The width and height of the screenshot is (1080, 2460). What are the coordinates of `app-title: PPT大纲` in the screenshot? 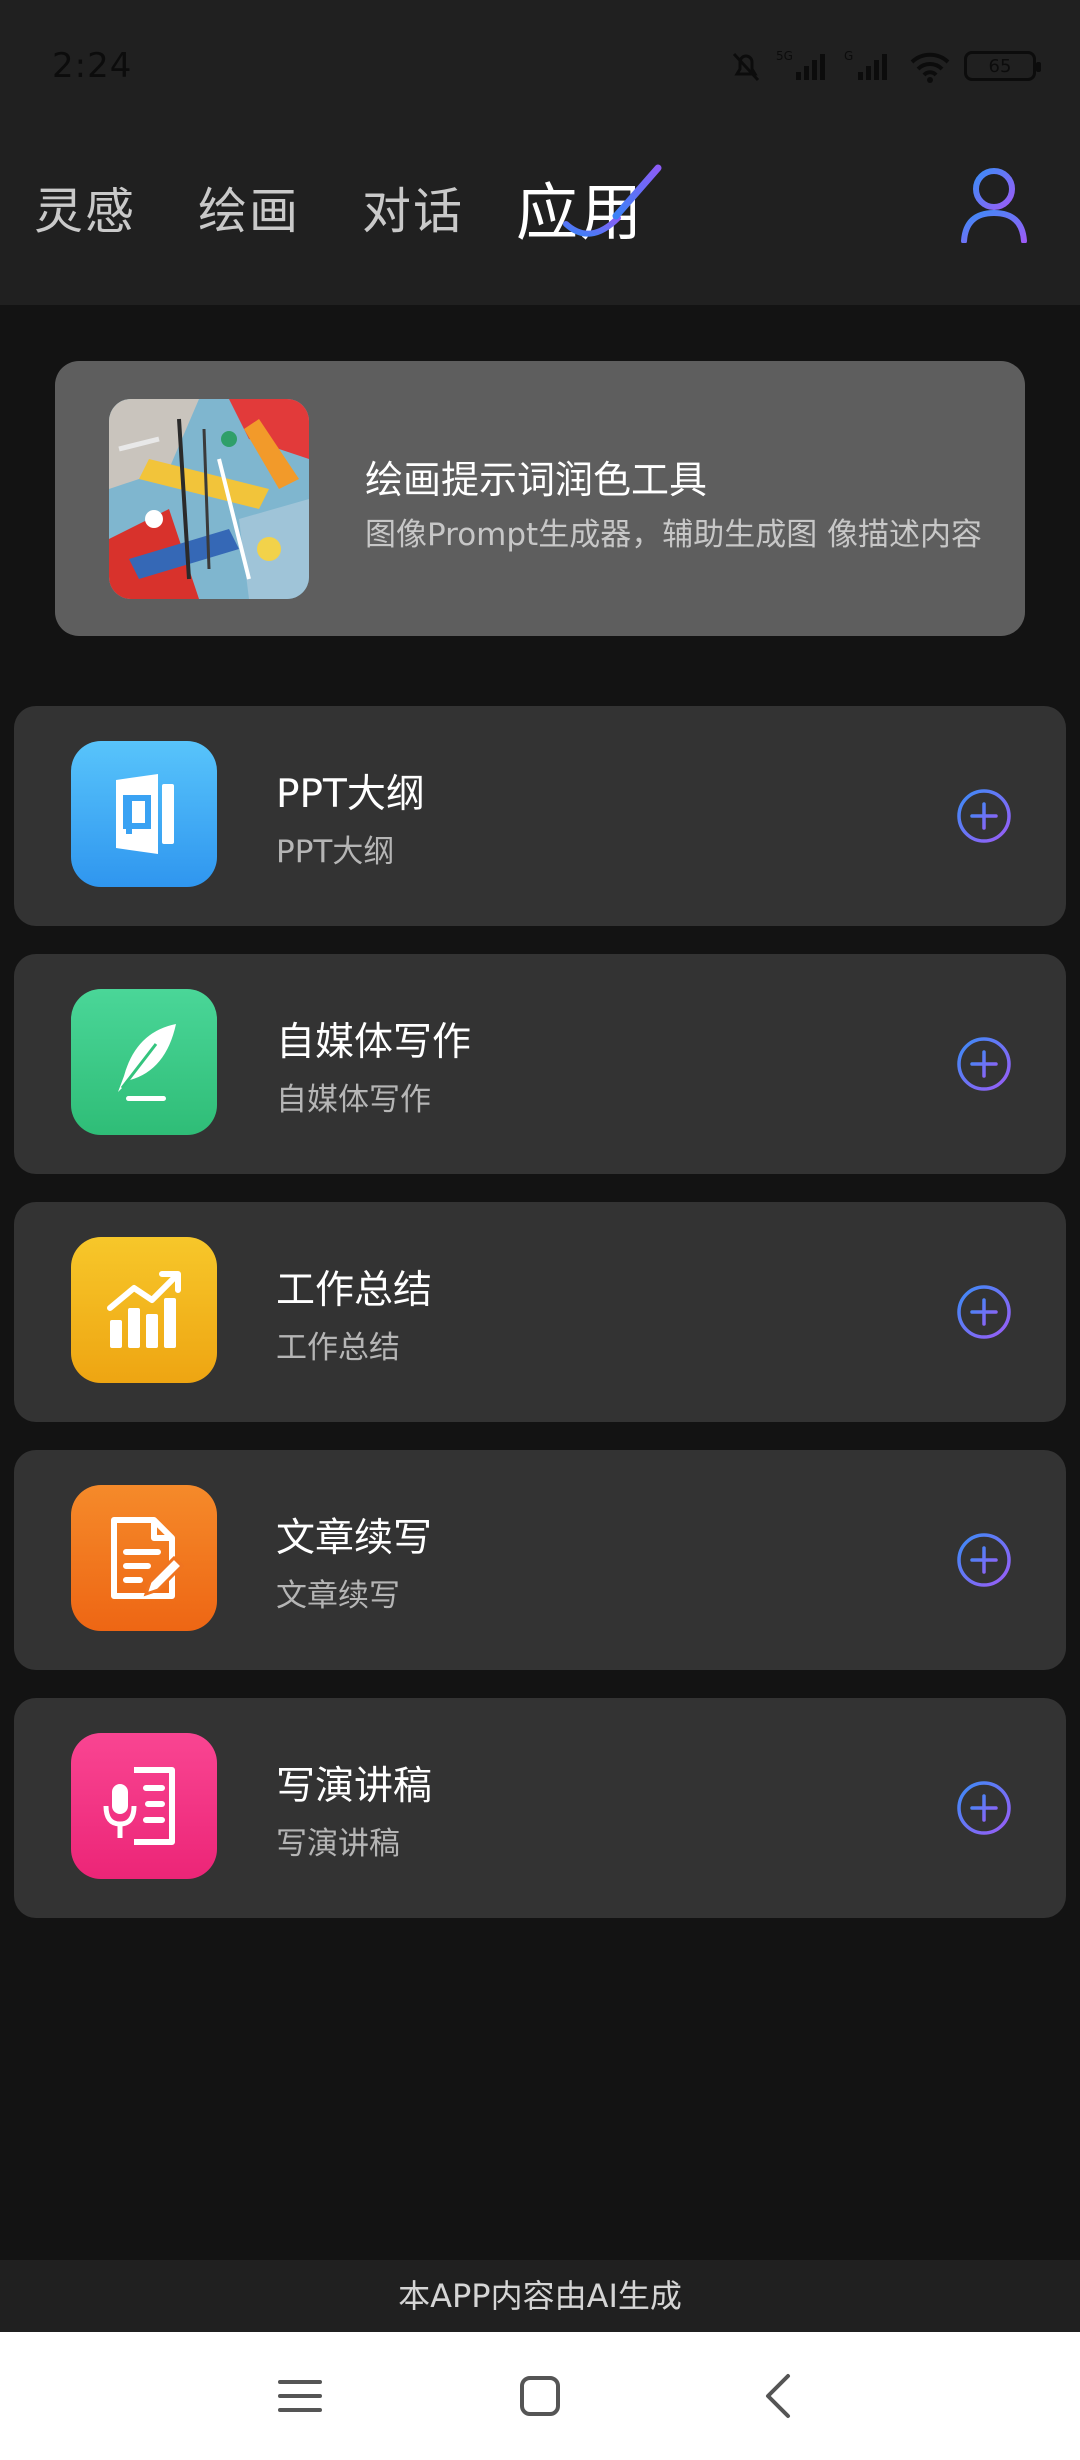 It's located at (350, 794).